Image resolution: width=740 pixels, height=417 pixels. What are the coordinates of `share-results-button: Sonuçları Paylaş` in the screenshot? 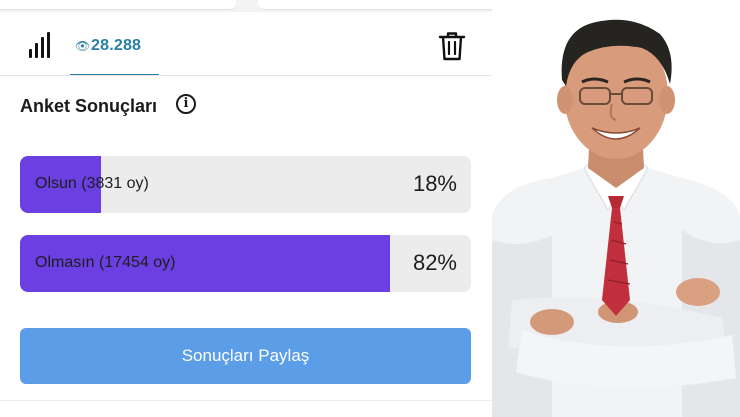 It's located at (245, 356).